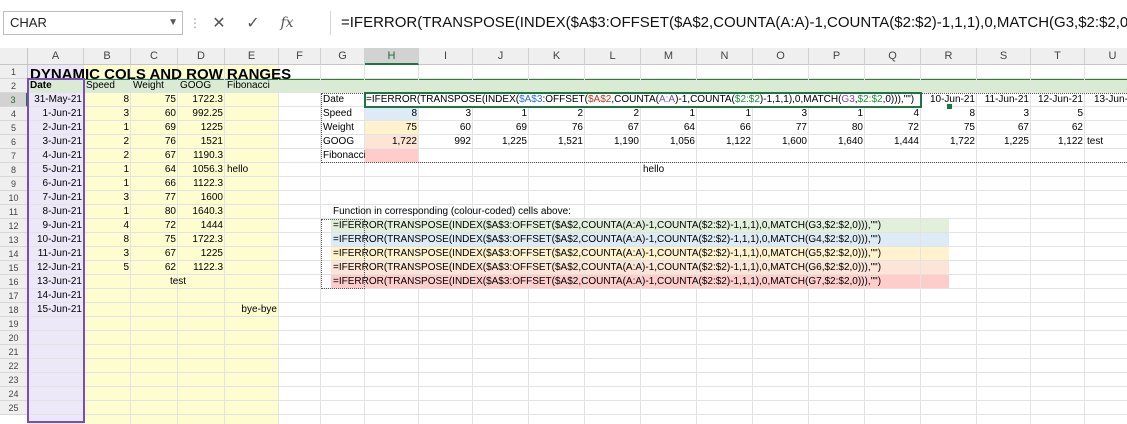  What do you see at coordinates (14, 100) in the screenshot?
I see `row-header-3: 3` at bounding box center [14, 100].